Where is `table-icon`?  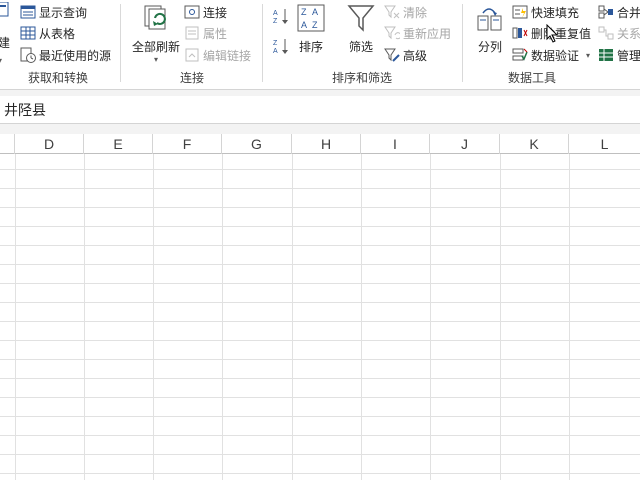 table-icon is located at coordinates (28, 33).